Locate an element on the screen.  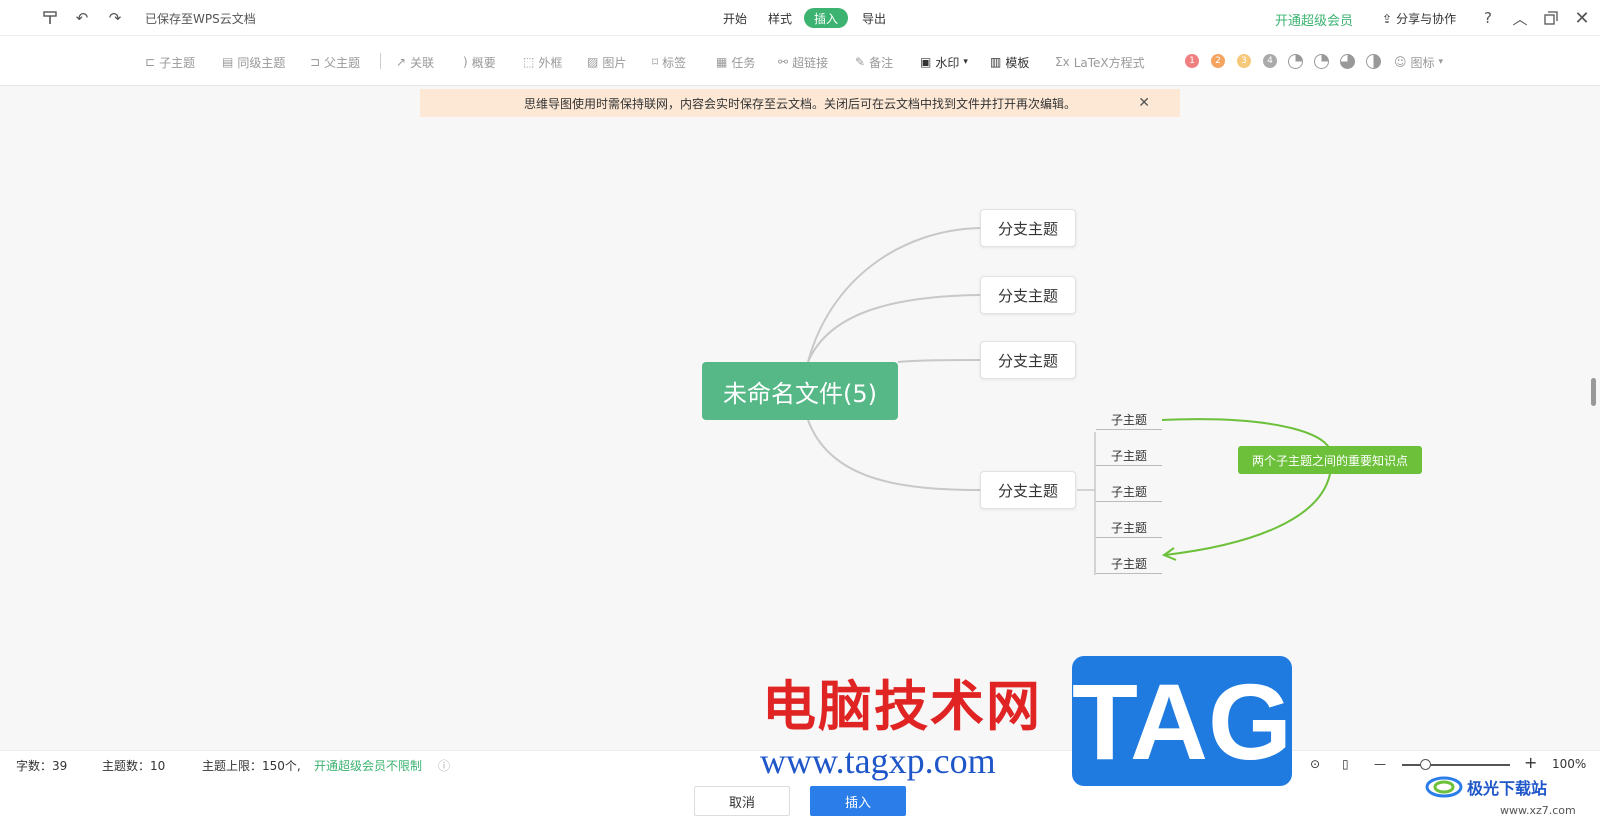
central-topic: 未命名文件(5) is located at coordinates (800, 391).